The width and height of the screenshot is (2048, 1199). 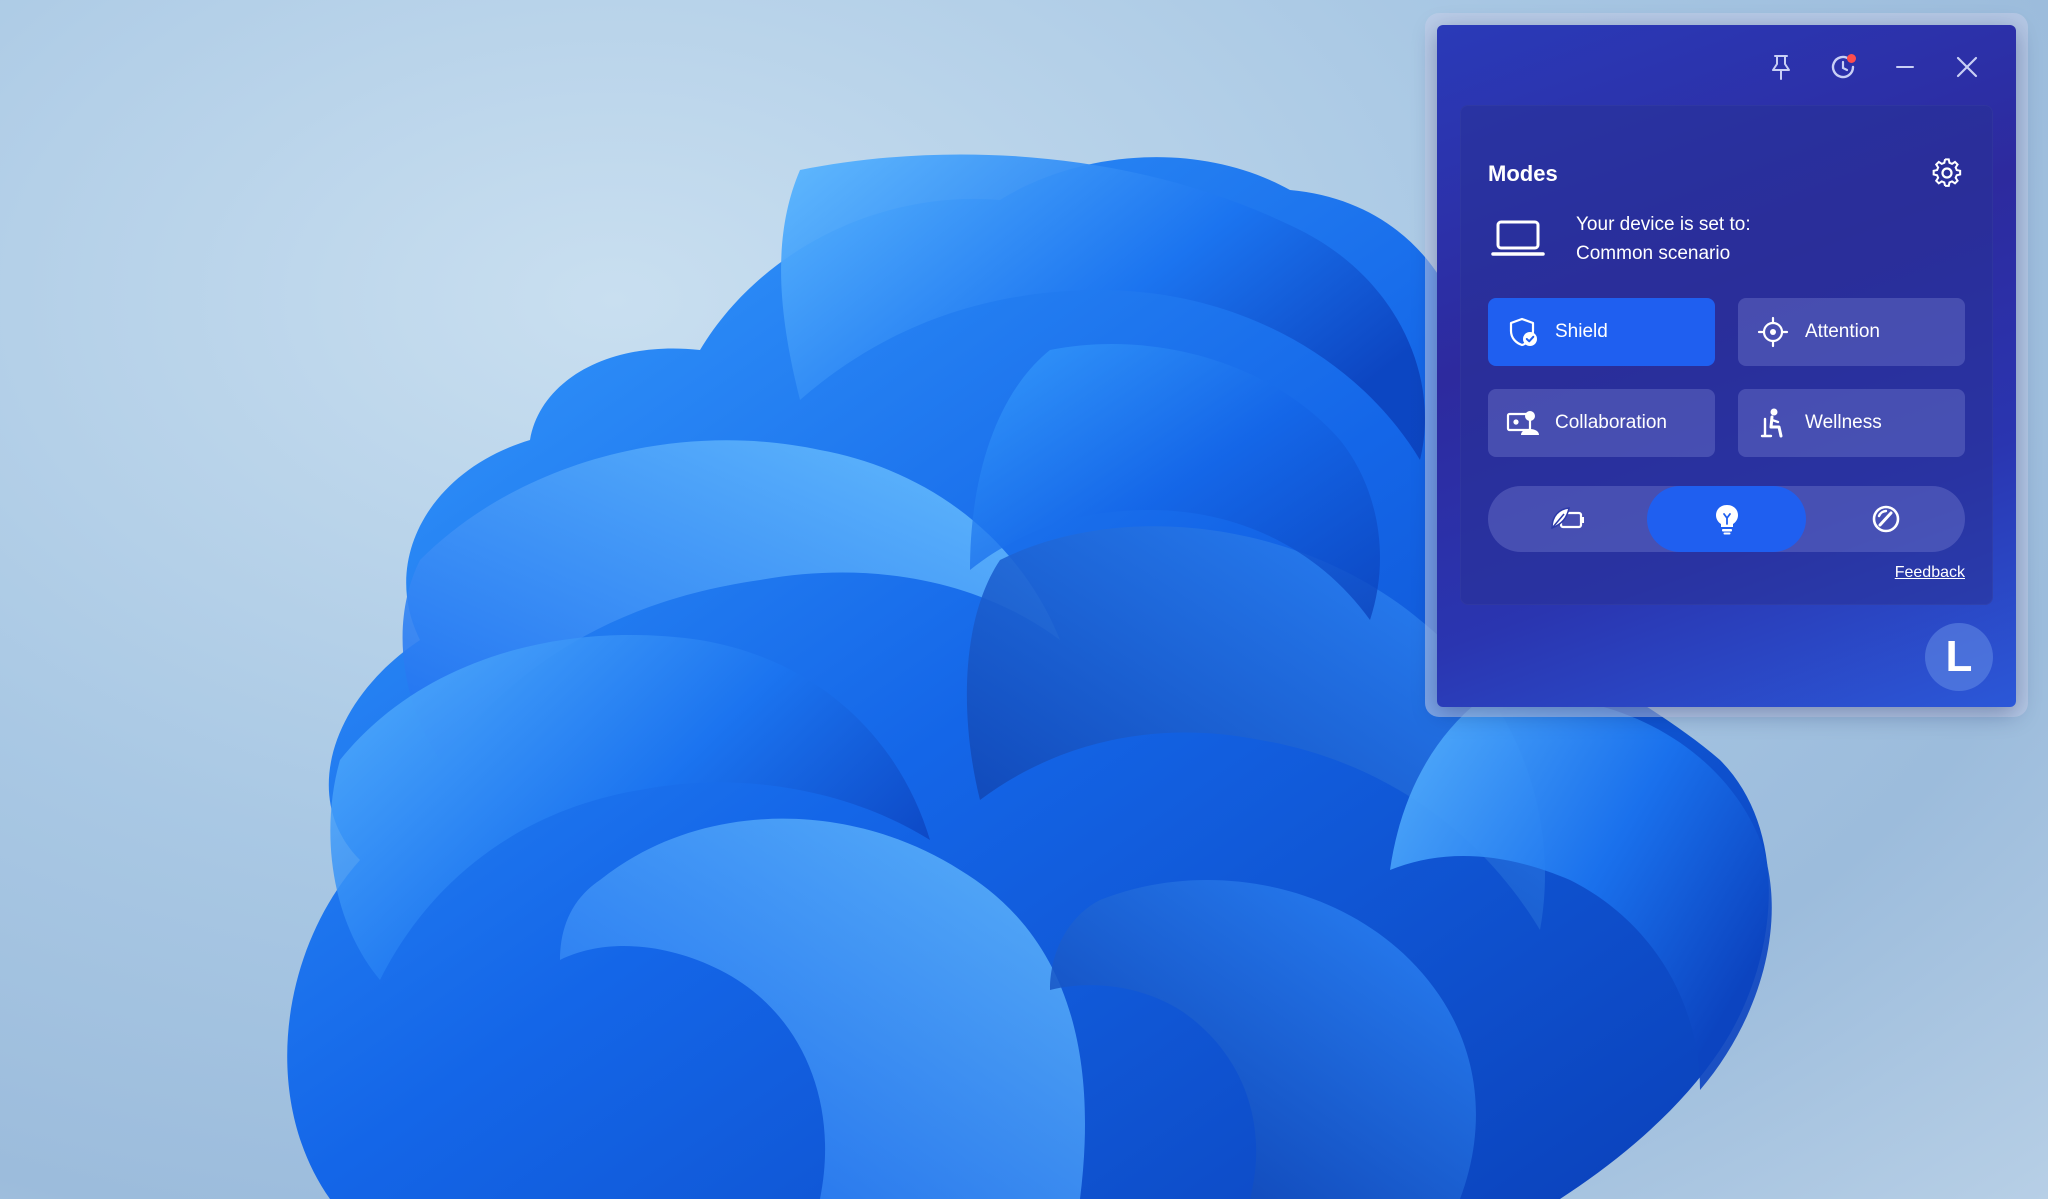 I want to click on laptop-icon, so click(x=1518, y=239).